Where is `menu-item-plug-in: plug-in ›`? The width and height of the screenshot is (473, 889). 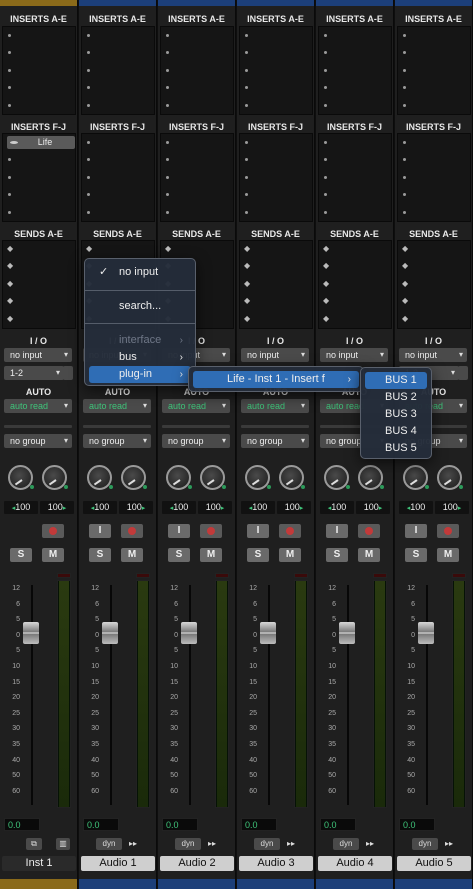
menu-item-plug-in: plug-in › is located at coordinates (140, 374).